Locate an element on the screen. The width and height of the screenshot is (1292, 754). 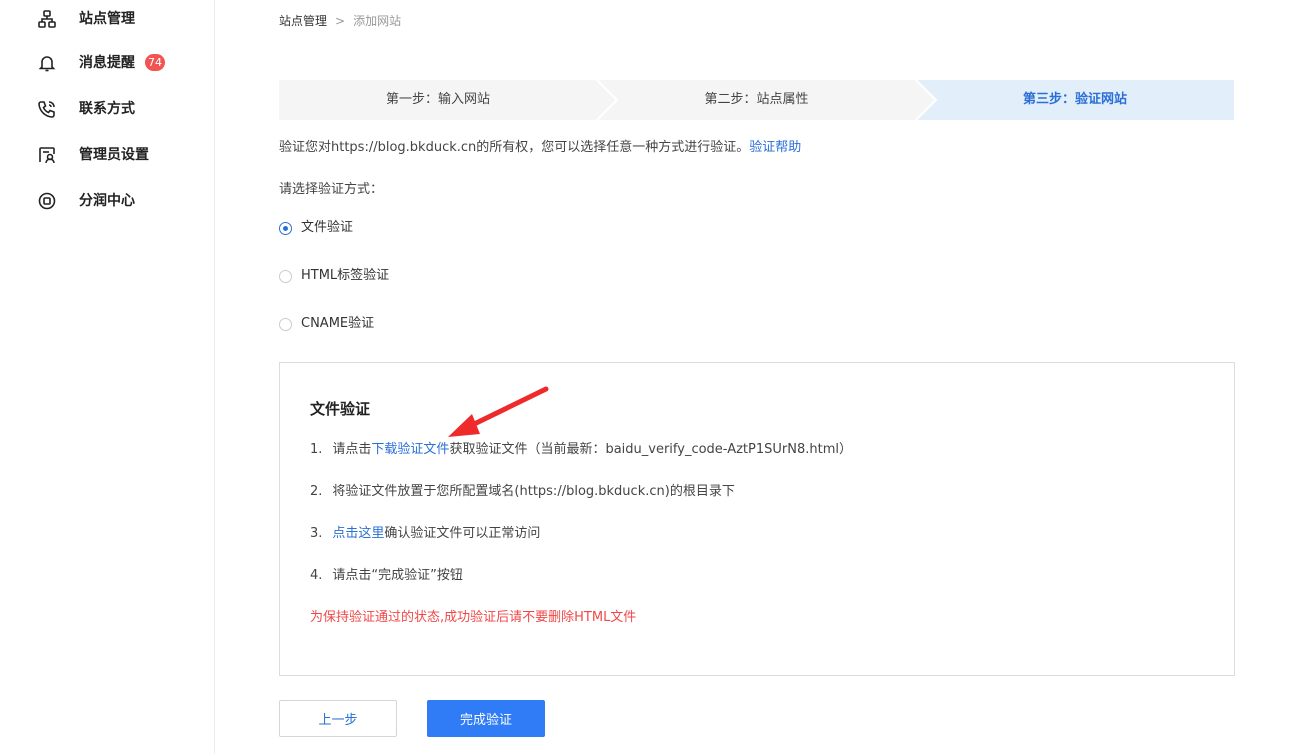
sidebar-item-admin-settings: 管理员设置 is located at coordinates (107, 156).